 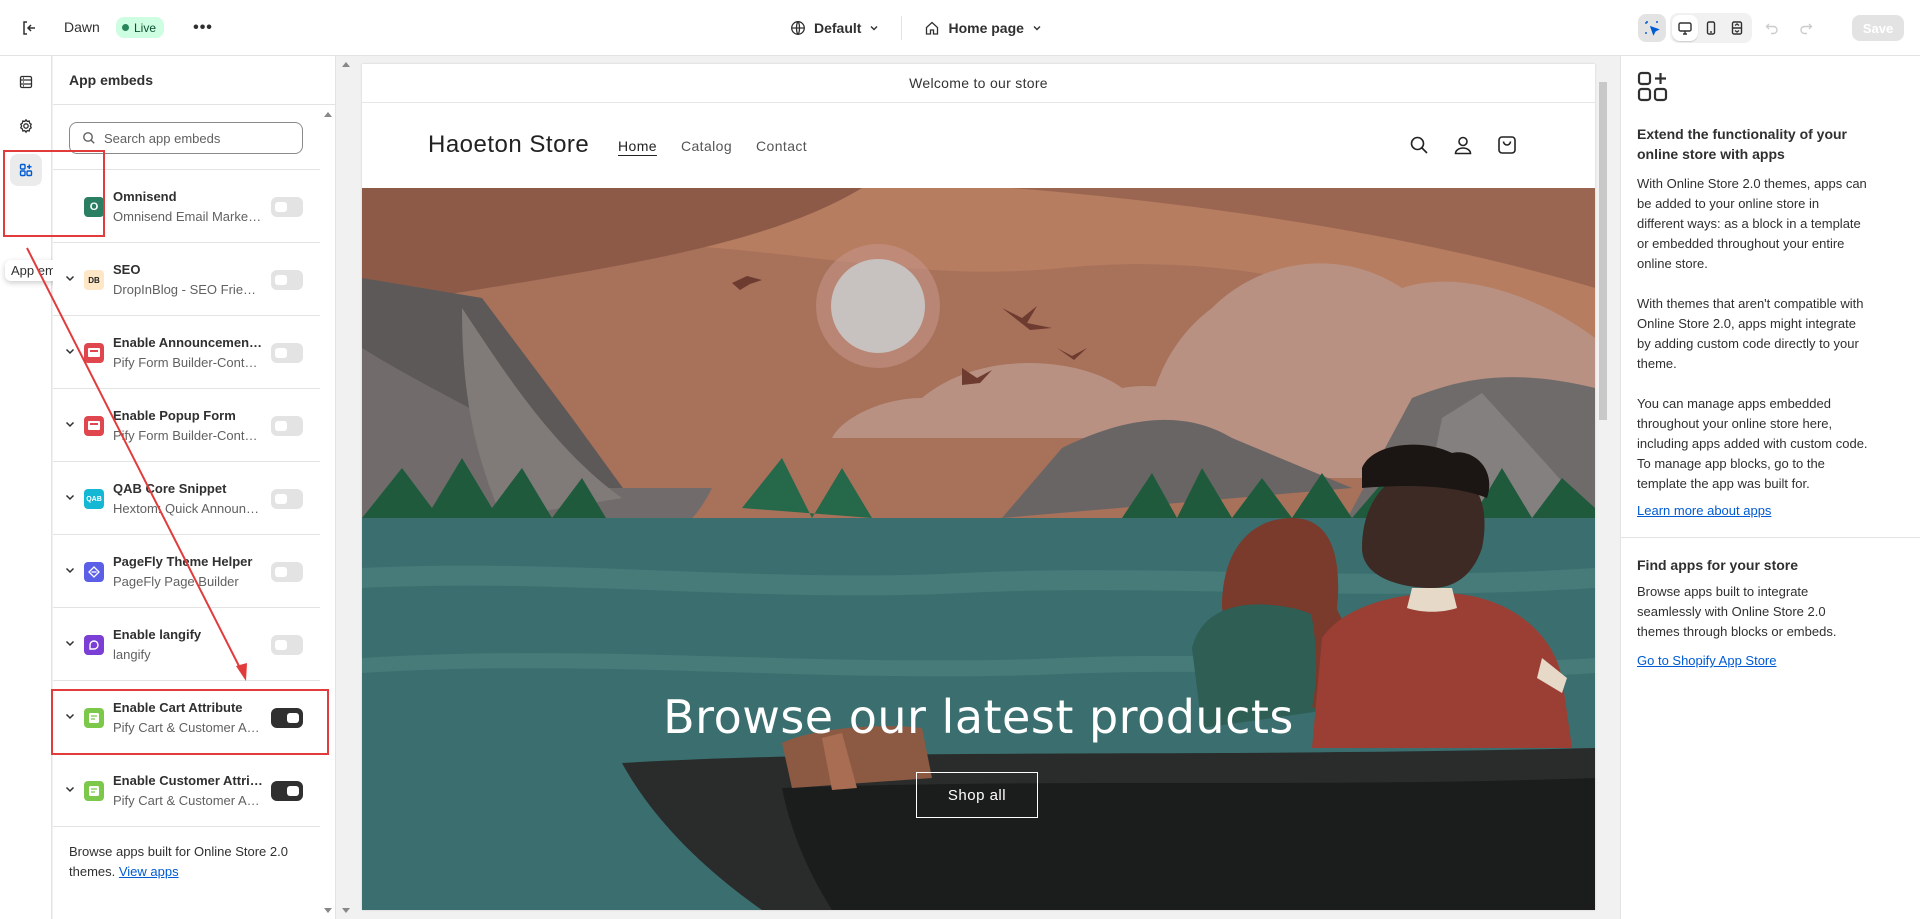 I want to click on annotation-arrow, so click(x=136, y=464).